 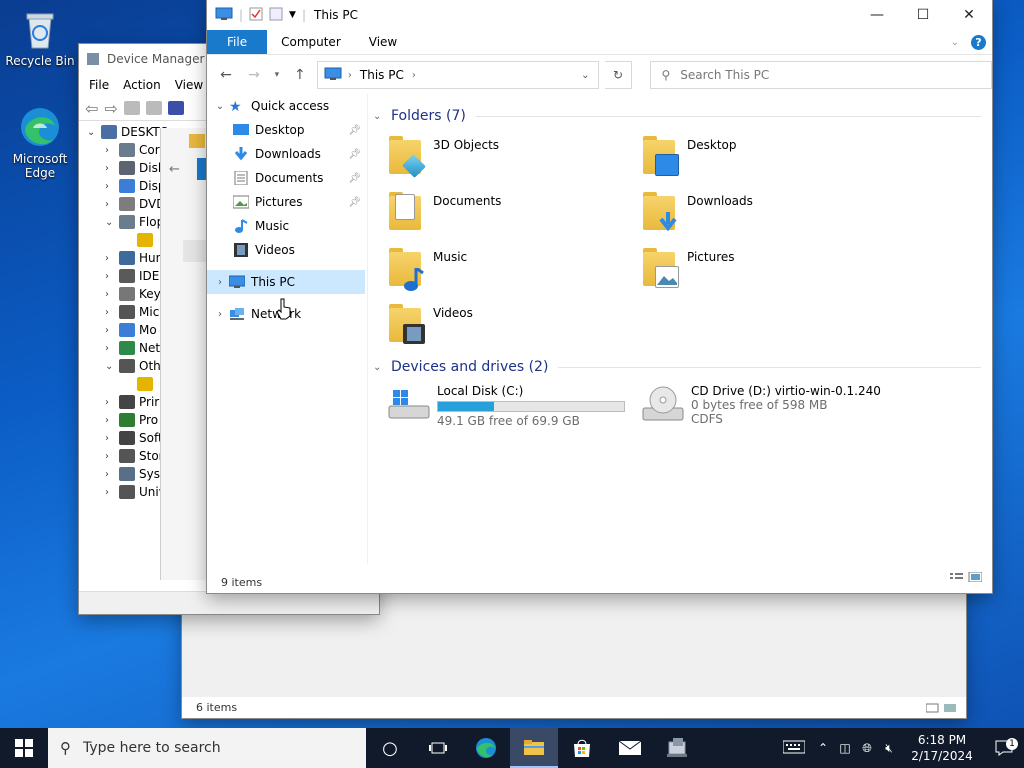 I want to click on nav-item-desktop: Desktop 📌︎, so click(x=286, y=130).